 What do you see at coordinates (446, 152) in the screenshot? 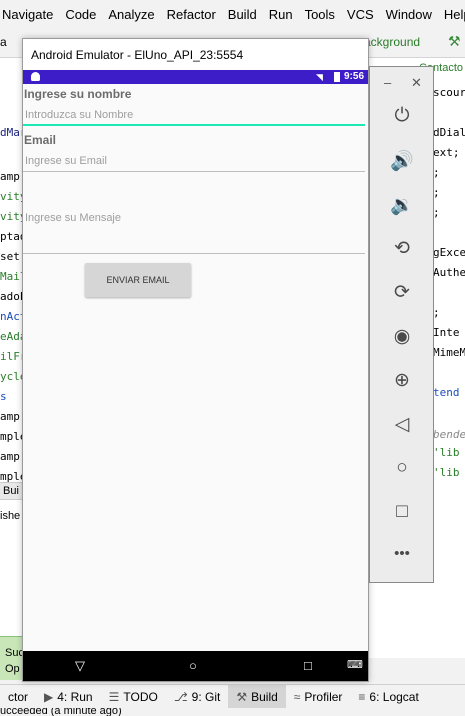
I see `code-fragment: ext;` at bounding box center [446, 152].